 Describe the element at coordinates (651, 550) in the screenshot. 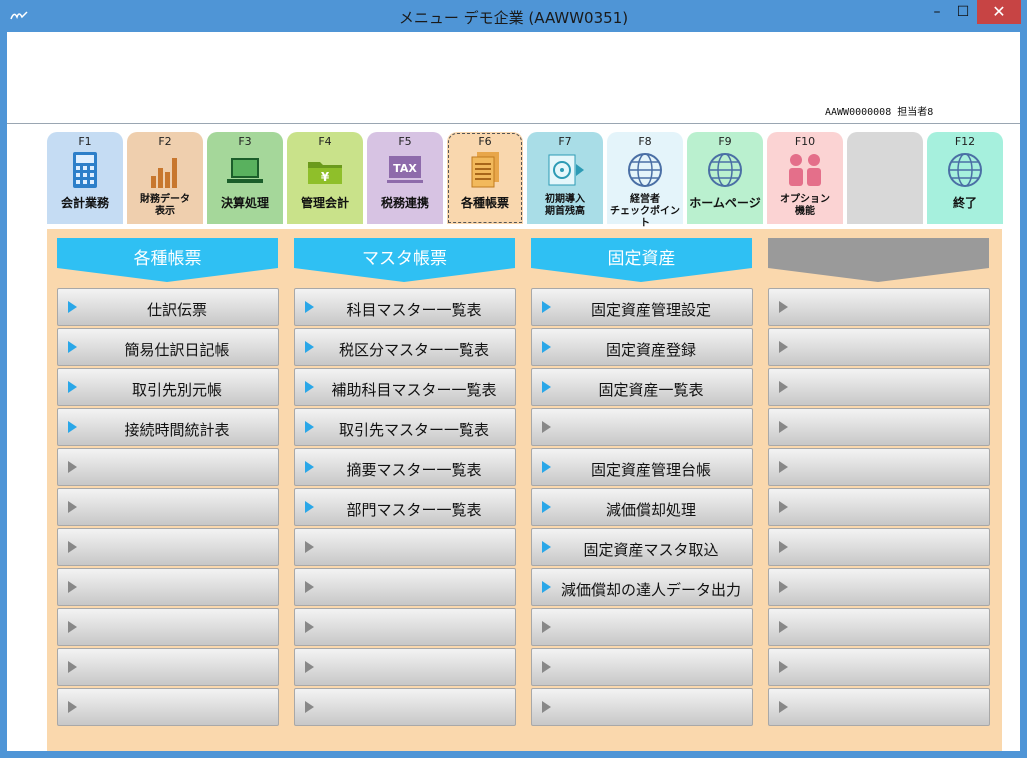

I see `menu-item-label: 固定資産マスタ取込` at that location.